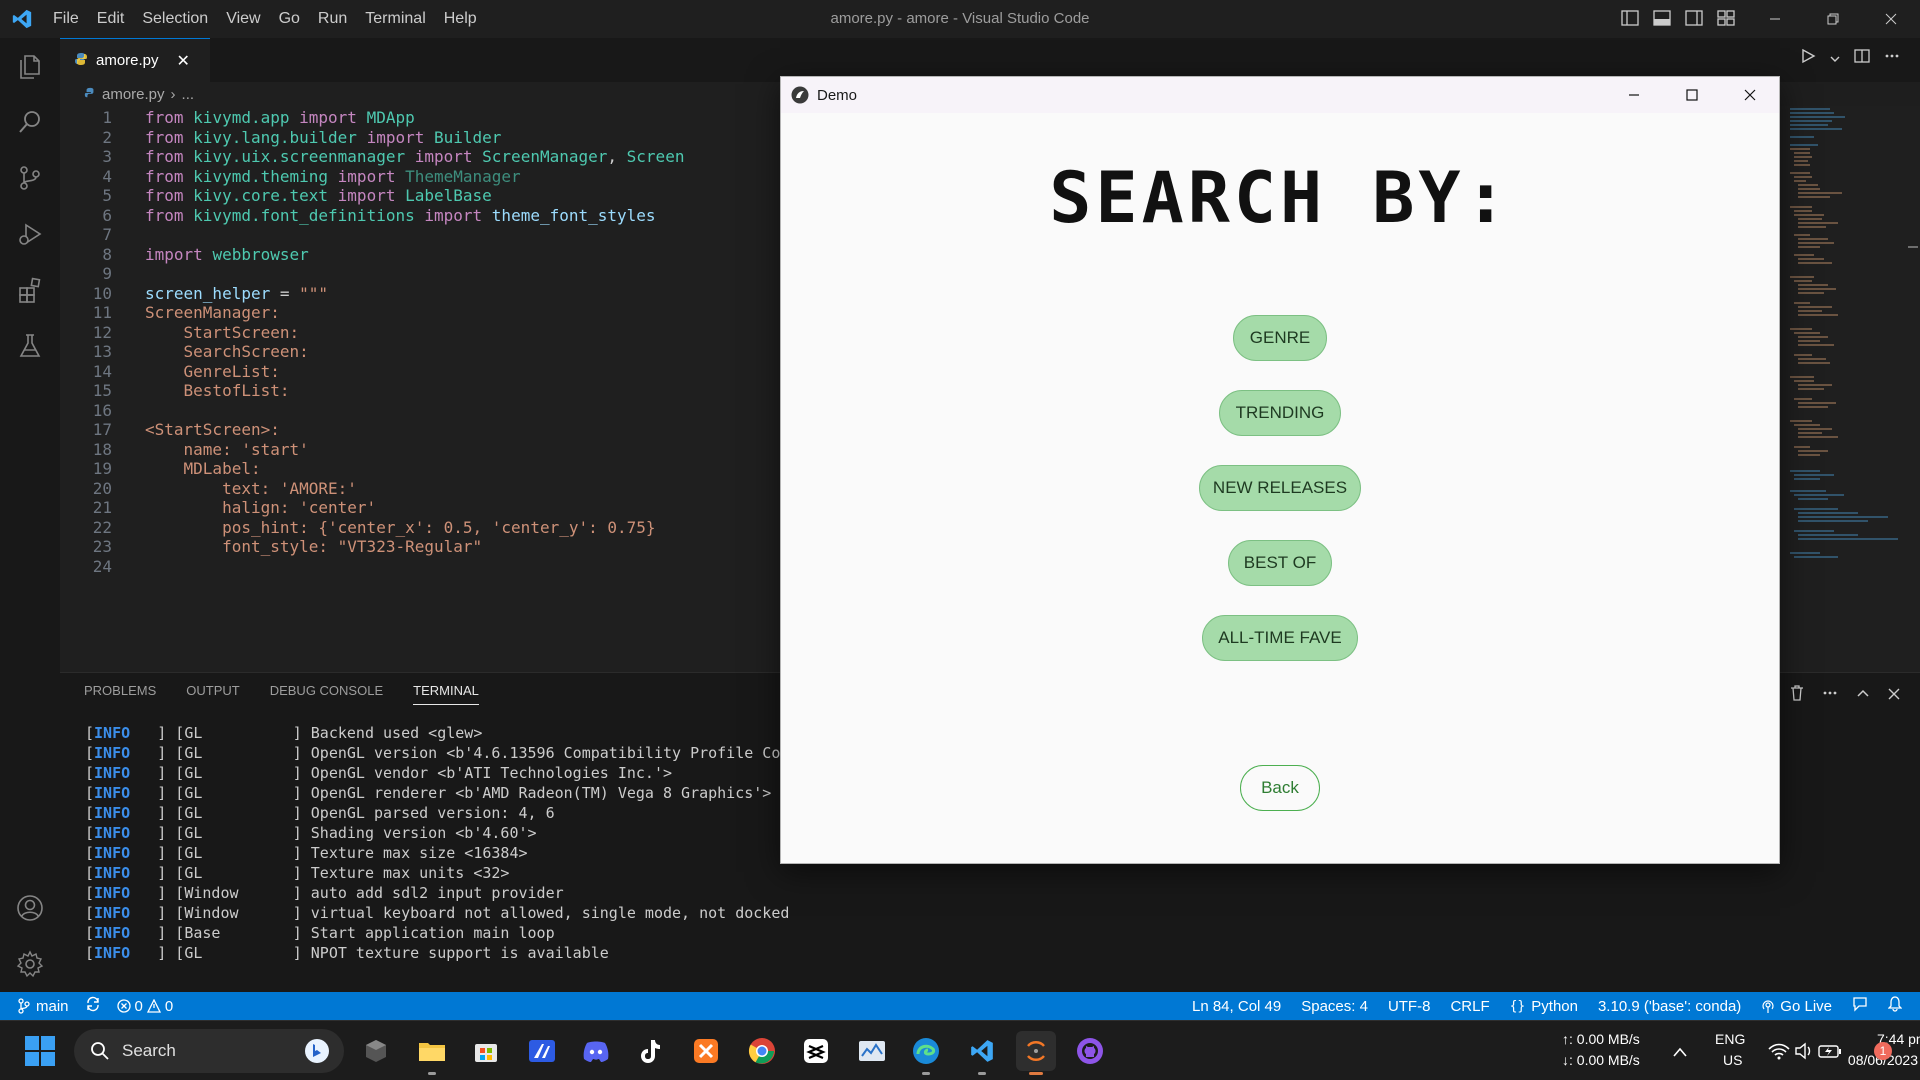  Describe the element at coordinates (1544, 1006) in the screenshot. I see `language-mode: {} Python` at that location.